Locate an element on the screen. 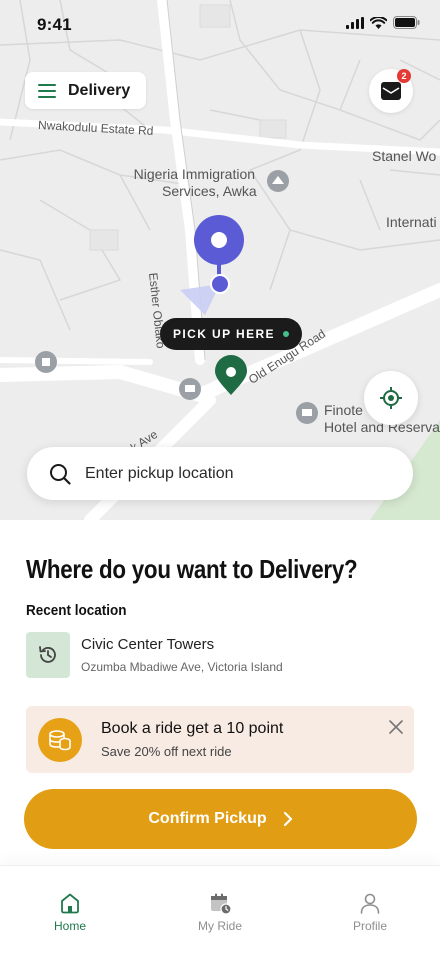  map-label-poi: Nigeria Immigration Services, Awka is located at coordinates (194, 183).